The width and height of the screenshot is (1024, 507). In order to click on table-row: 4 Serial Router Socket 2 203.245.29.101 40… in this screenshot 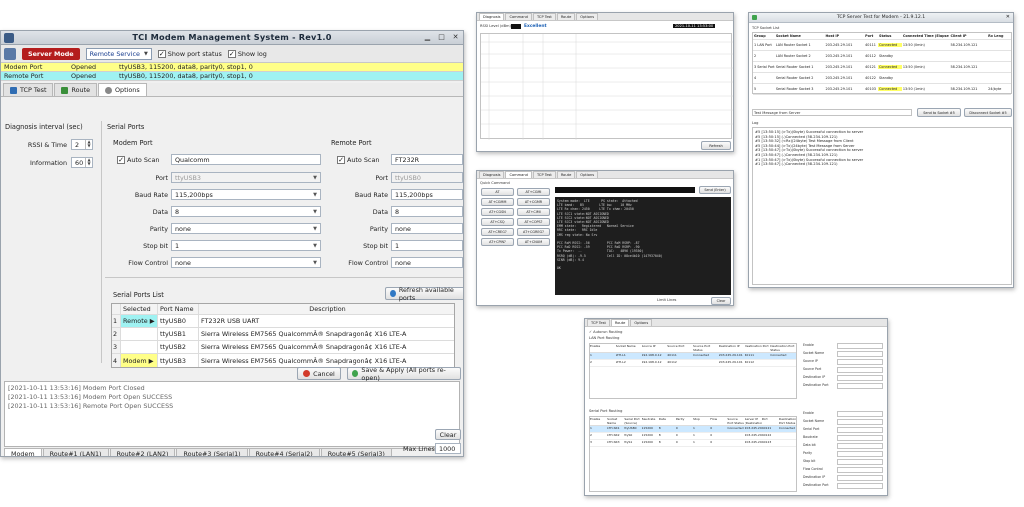, I will do `click(882, 78)`.